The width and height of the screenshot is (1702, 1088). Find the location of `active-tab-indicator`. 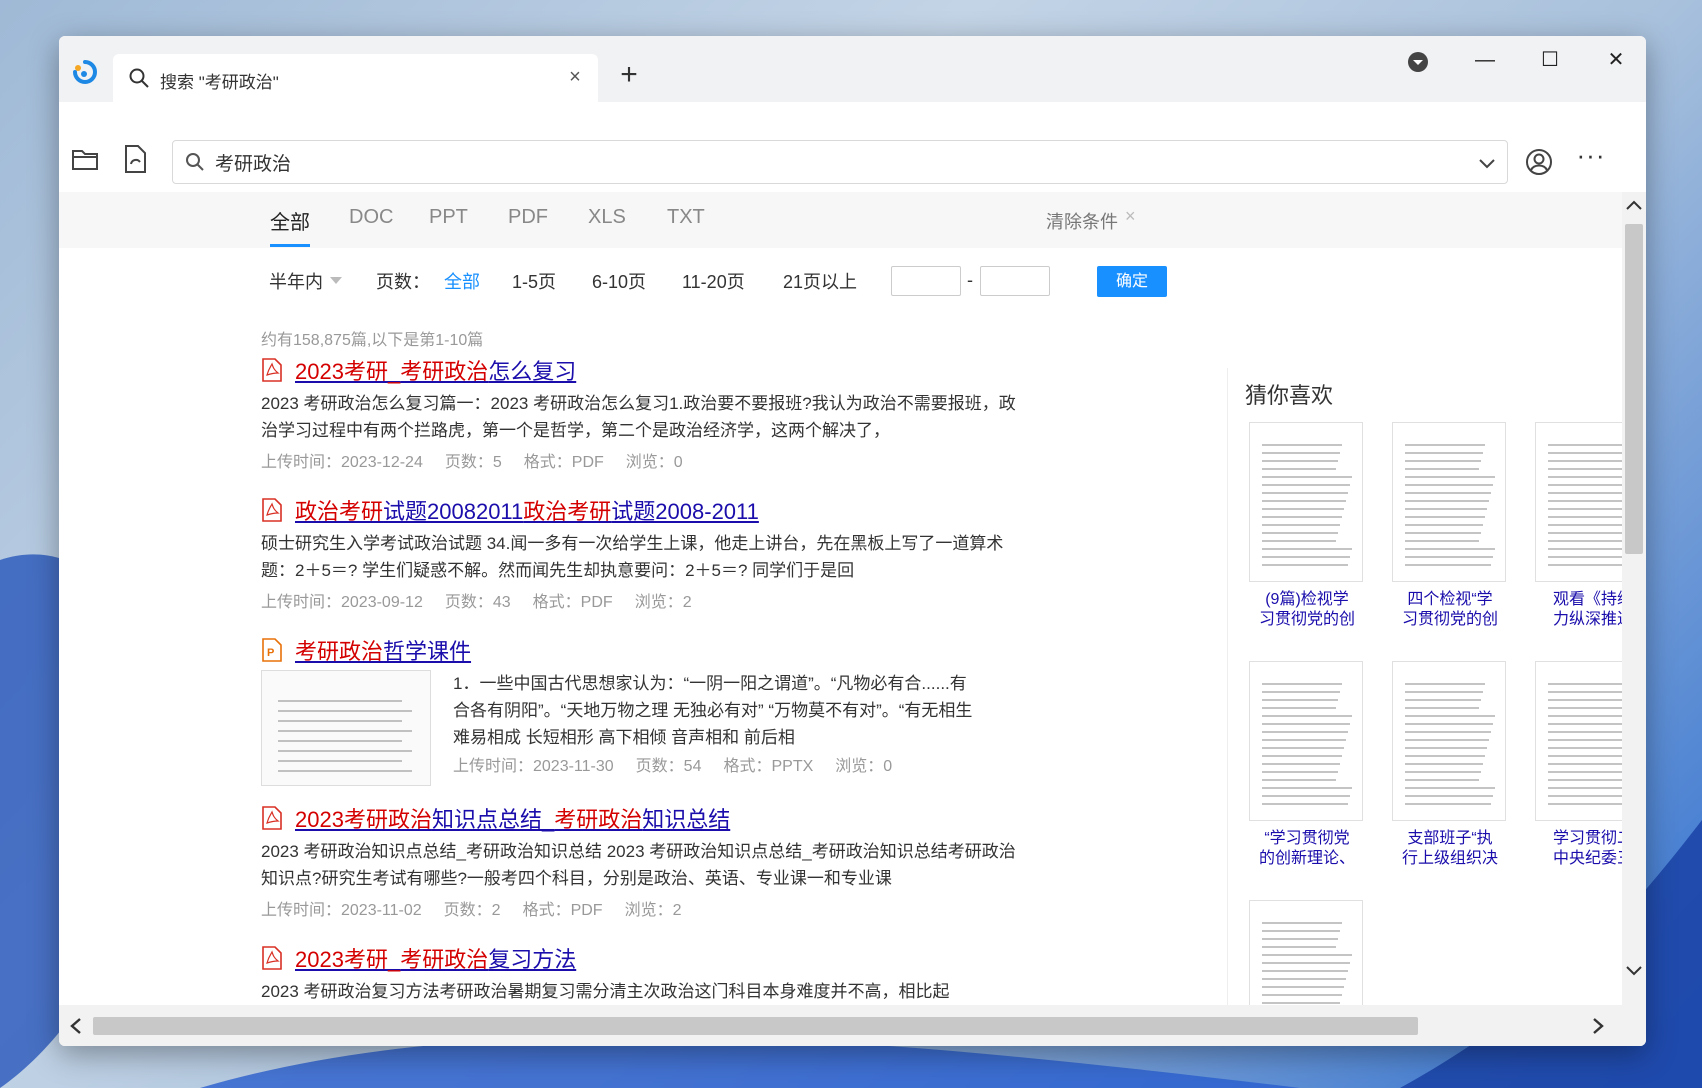

active-tab-indicator is located at coordinates (290, 245).